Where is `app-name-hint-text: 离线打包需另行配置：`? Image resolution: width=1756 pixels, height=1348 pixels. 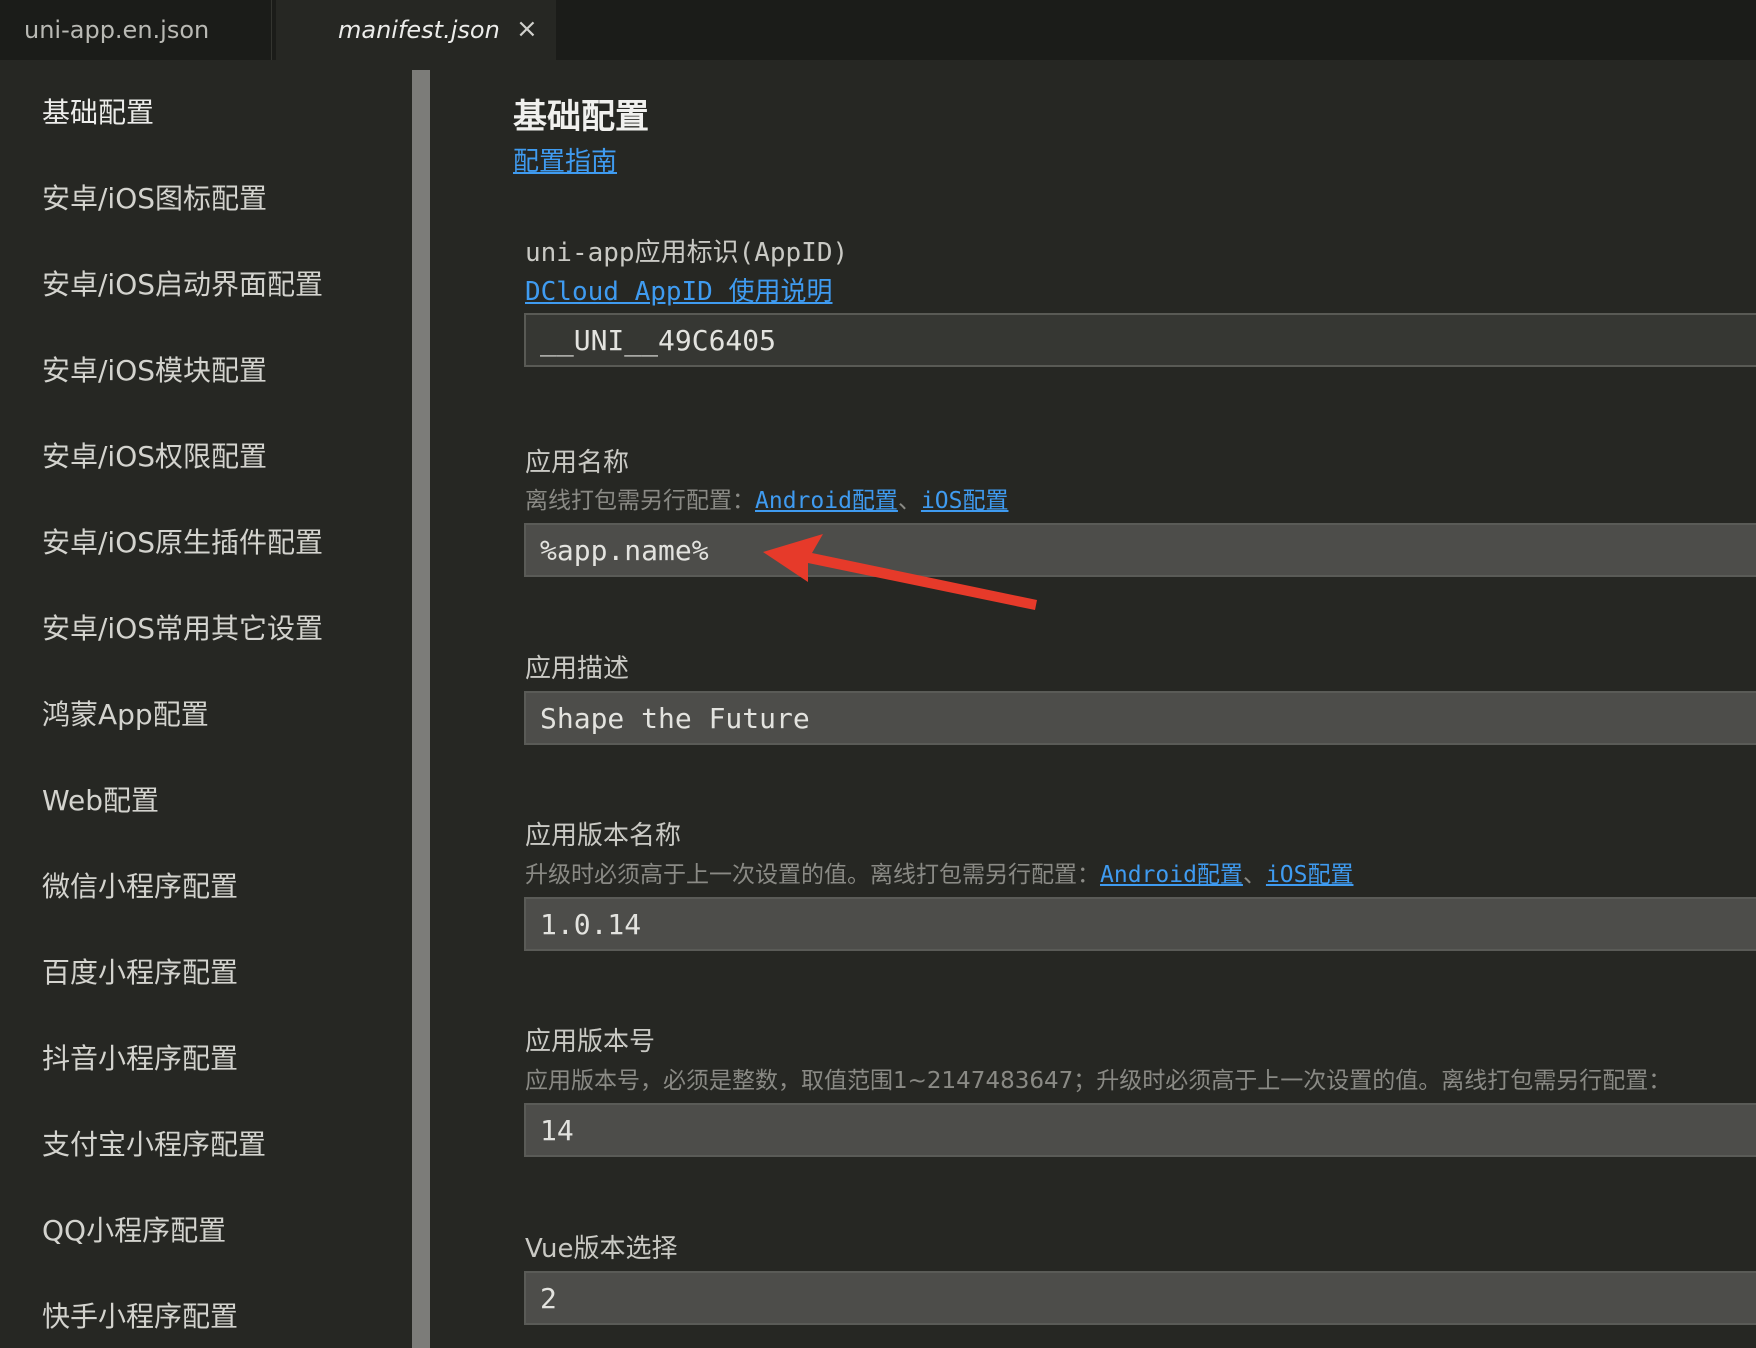 app-name-hint-text: 离线打包需另行配置： is located at coordinates (640, 501).